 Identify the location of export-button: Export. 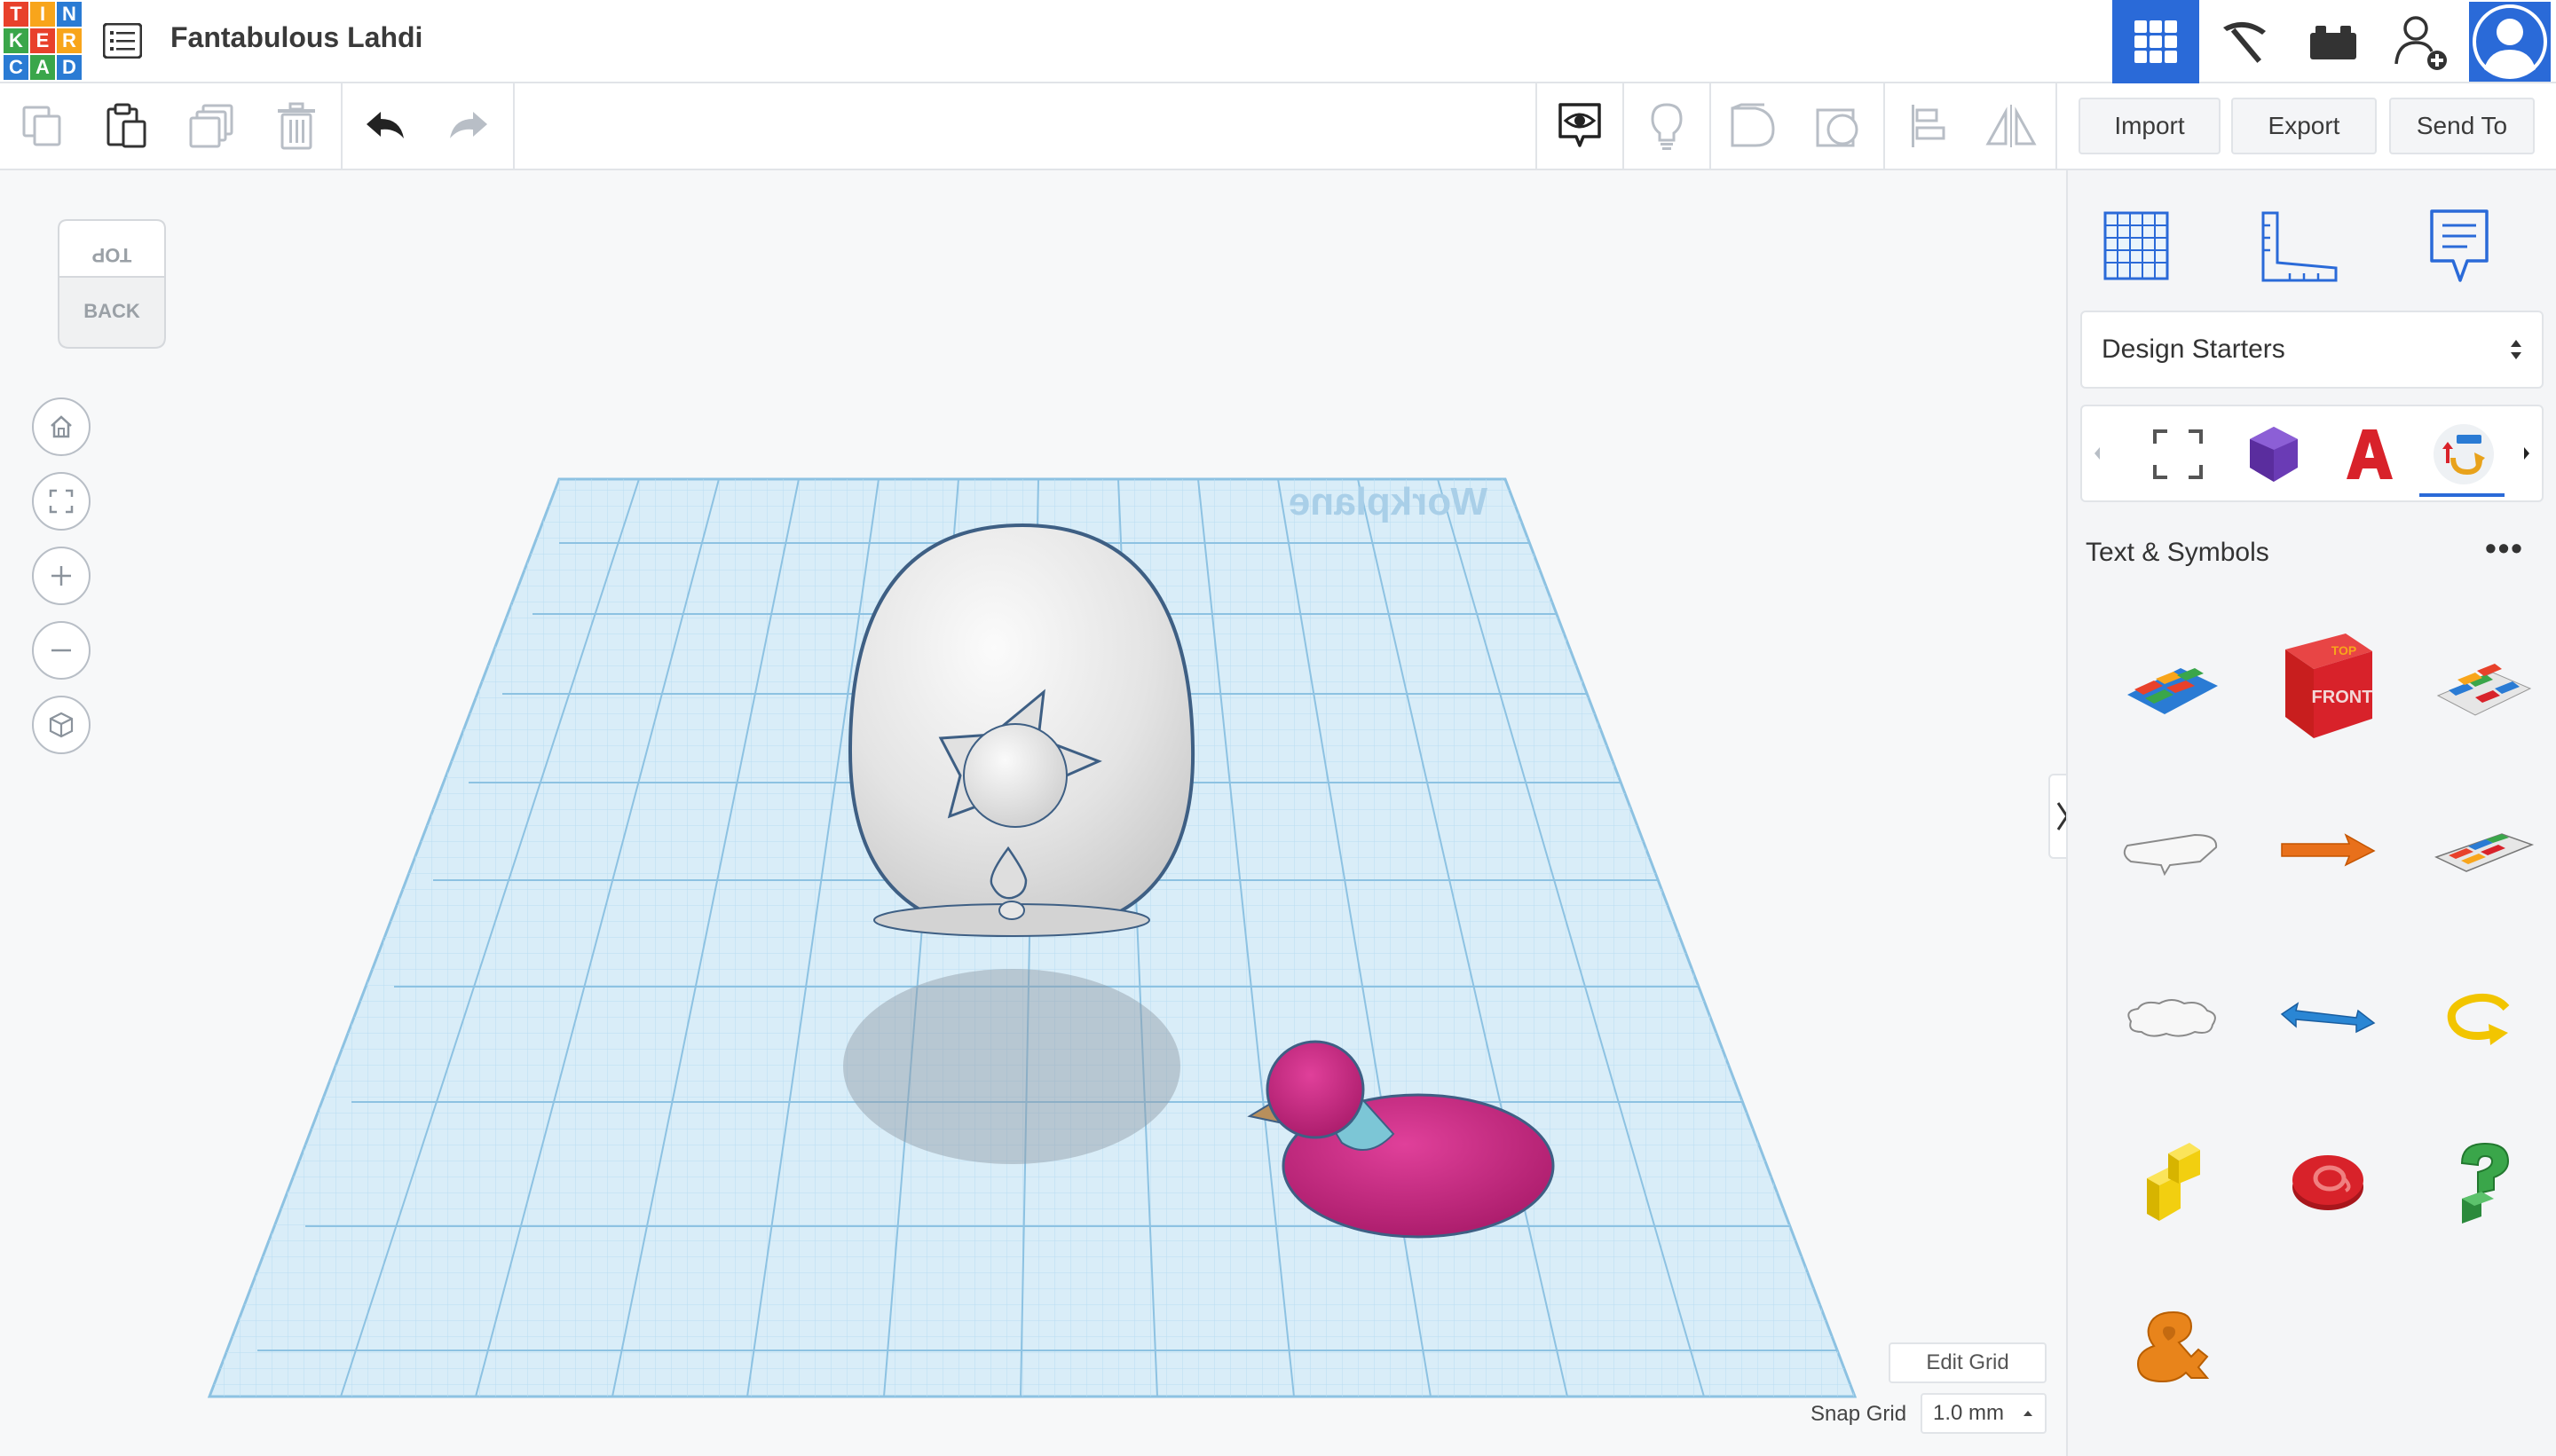
(2304, 126).